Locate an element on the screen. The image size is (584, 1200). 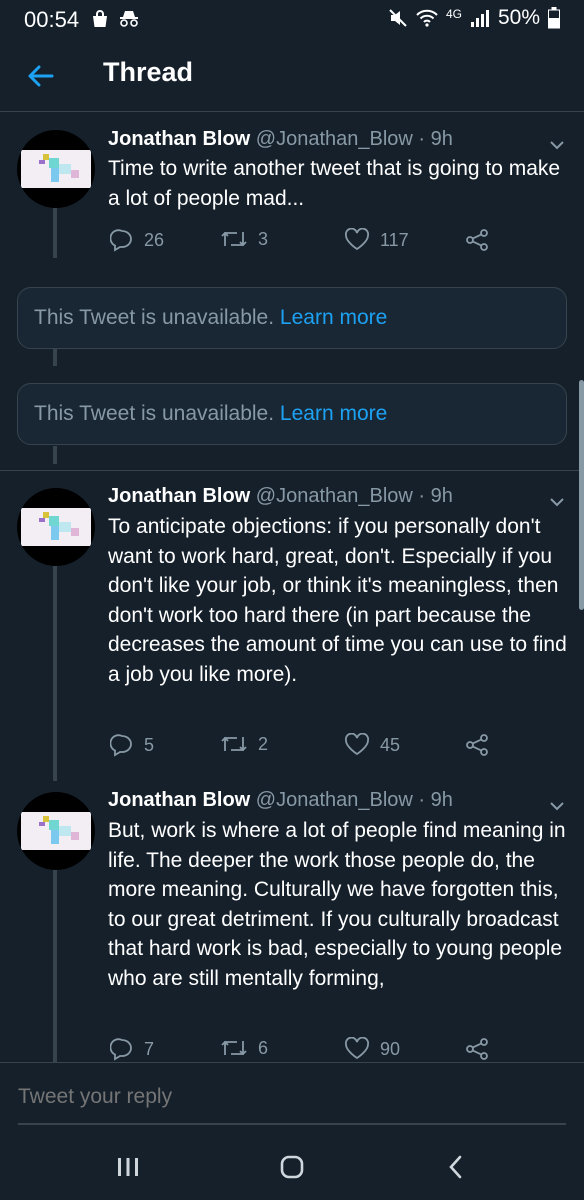
reply-count: 26 is located at coordinates (154, 239).